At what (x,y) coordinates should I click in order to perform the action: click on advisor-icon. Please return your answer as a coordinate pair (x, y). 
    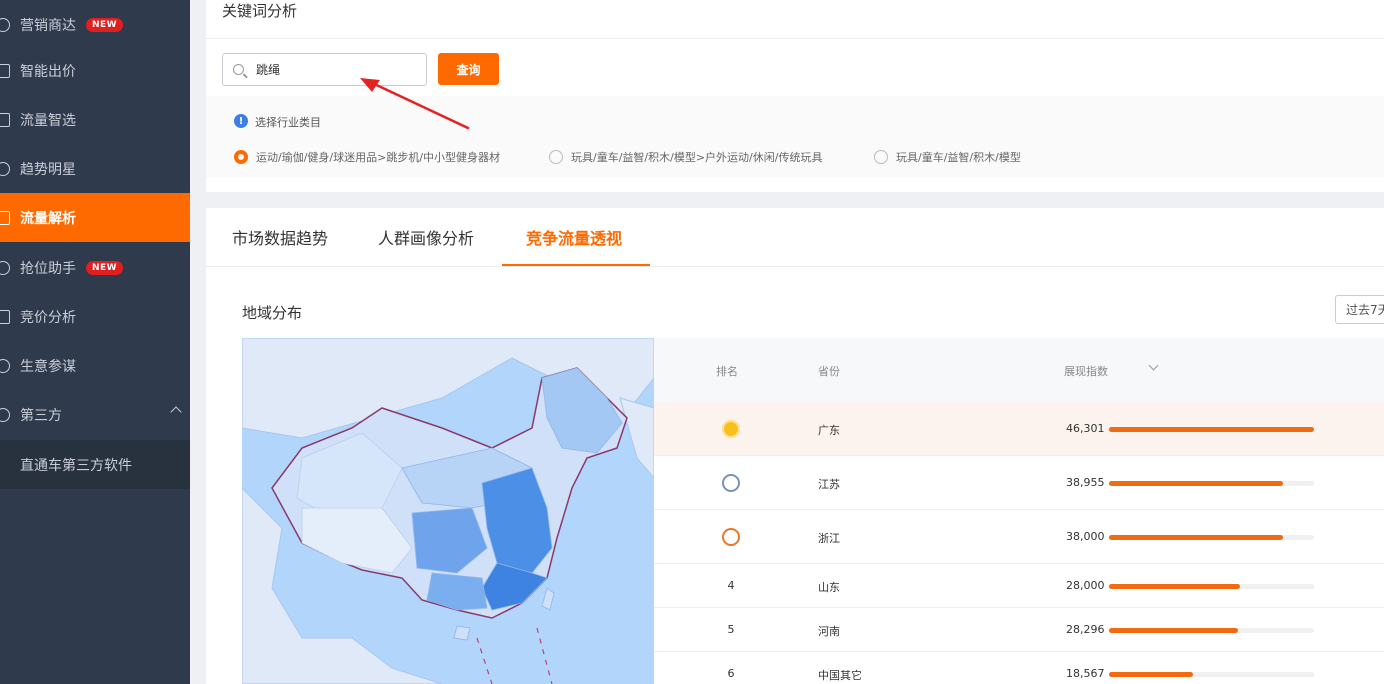
    Looking at the image, I should click on (5, 365).